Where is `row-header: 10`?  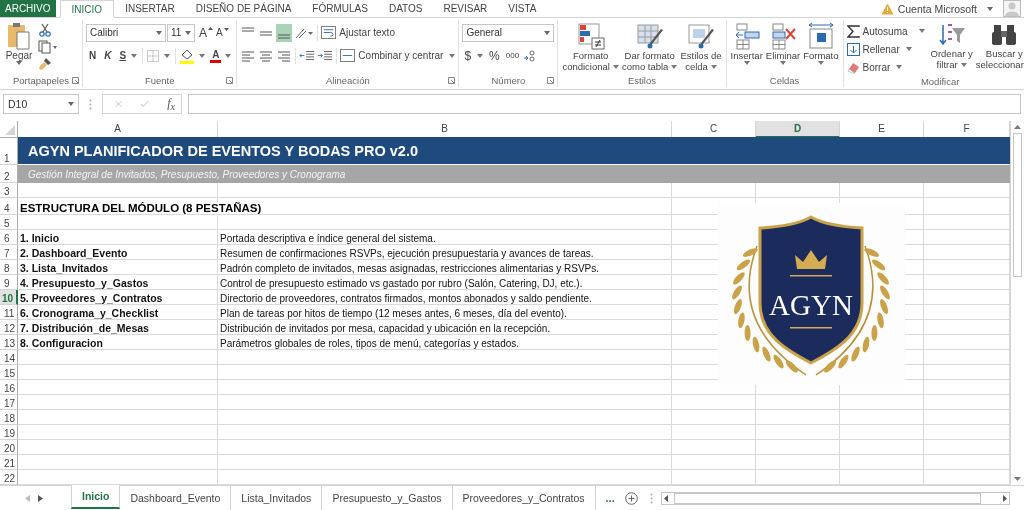 row-header: 10 is located at coordinates (9, 297).